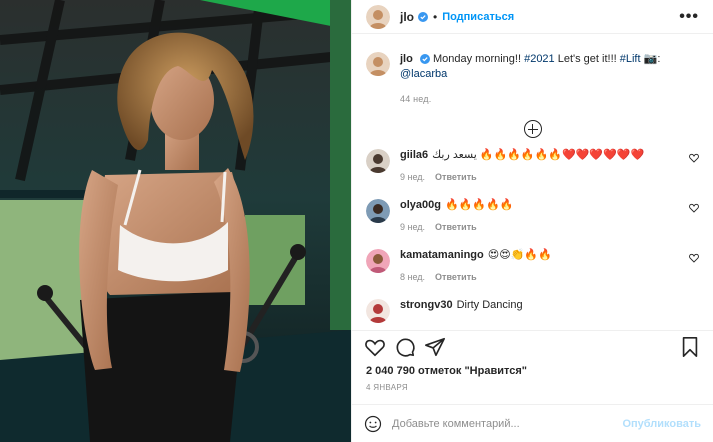 This screenshot has height=442, width=713. What do you see at coordinates (414, 155) in the screenshot?
I see `comment-username: giila6` at bounding box center [414, 155].